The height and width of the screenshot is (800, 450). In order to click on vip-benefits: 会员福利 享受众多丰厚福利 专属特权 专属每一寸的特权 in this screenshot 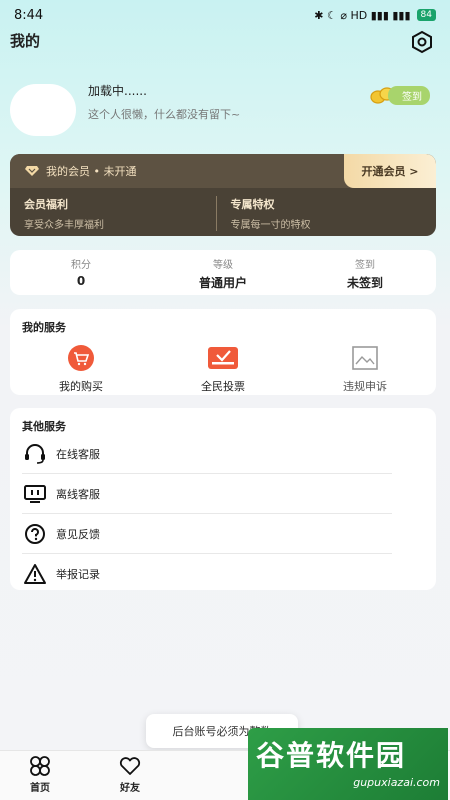, I will do `click(223, 209)`.